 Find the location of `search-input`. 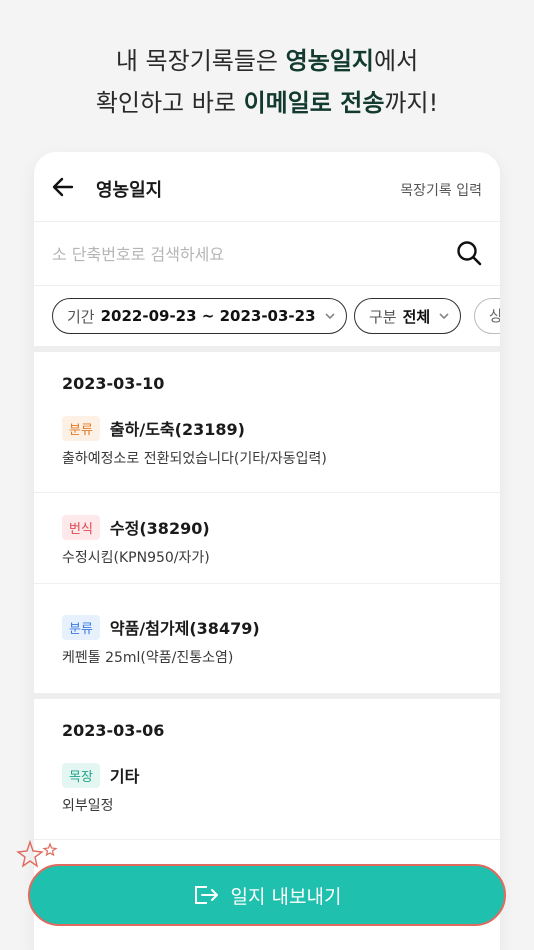

search-input is located at coordinates (242, 254).